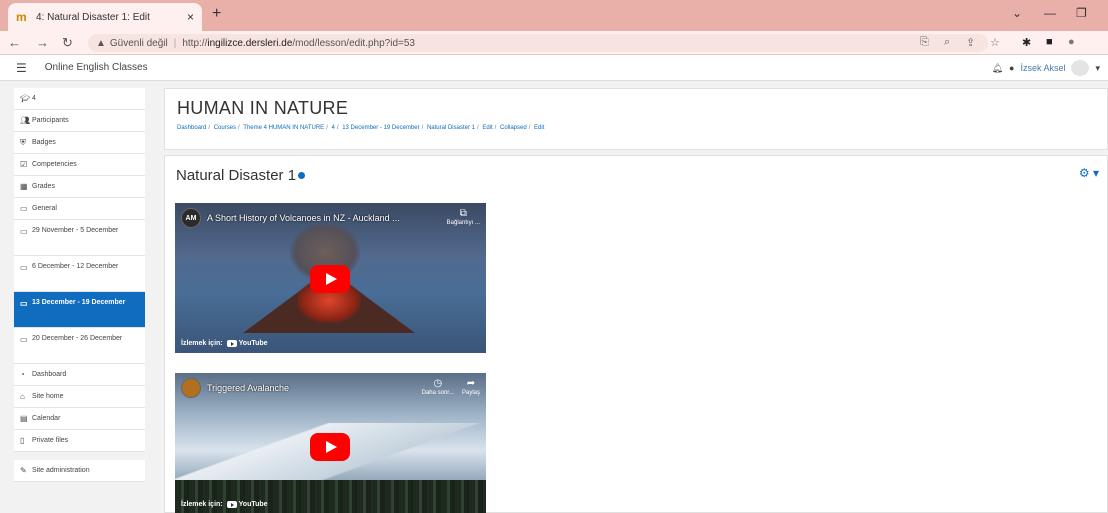  What do you see at coordinates (380, 128) in the screenshot?
I see `breadcrumb-item: 13 December - 19 December` at bounding box center [380, 128].